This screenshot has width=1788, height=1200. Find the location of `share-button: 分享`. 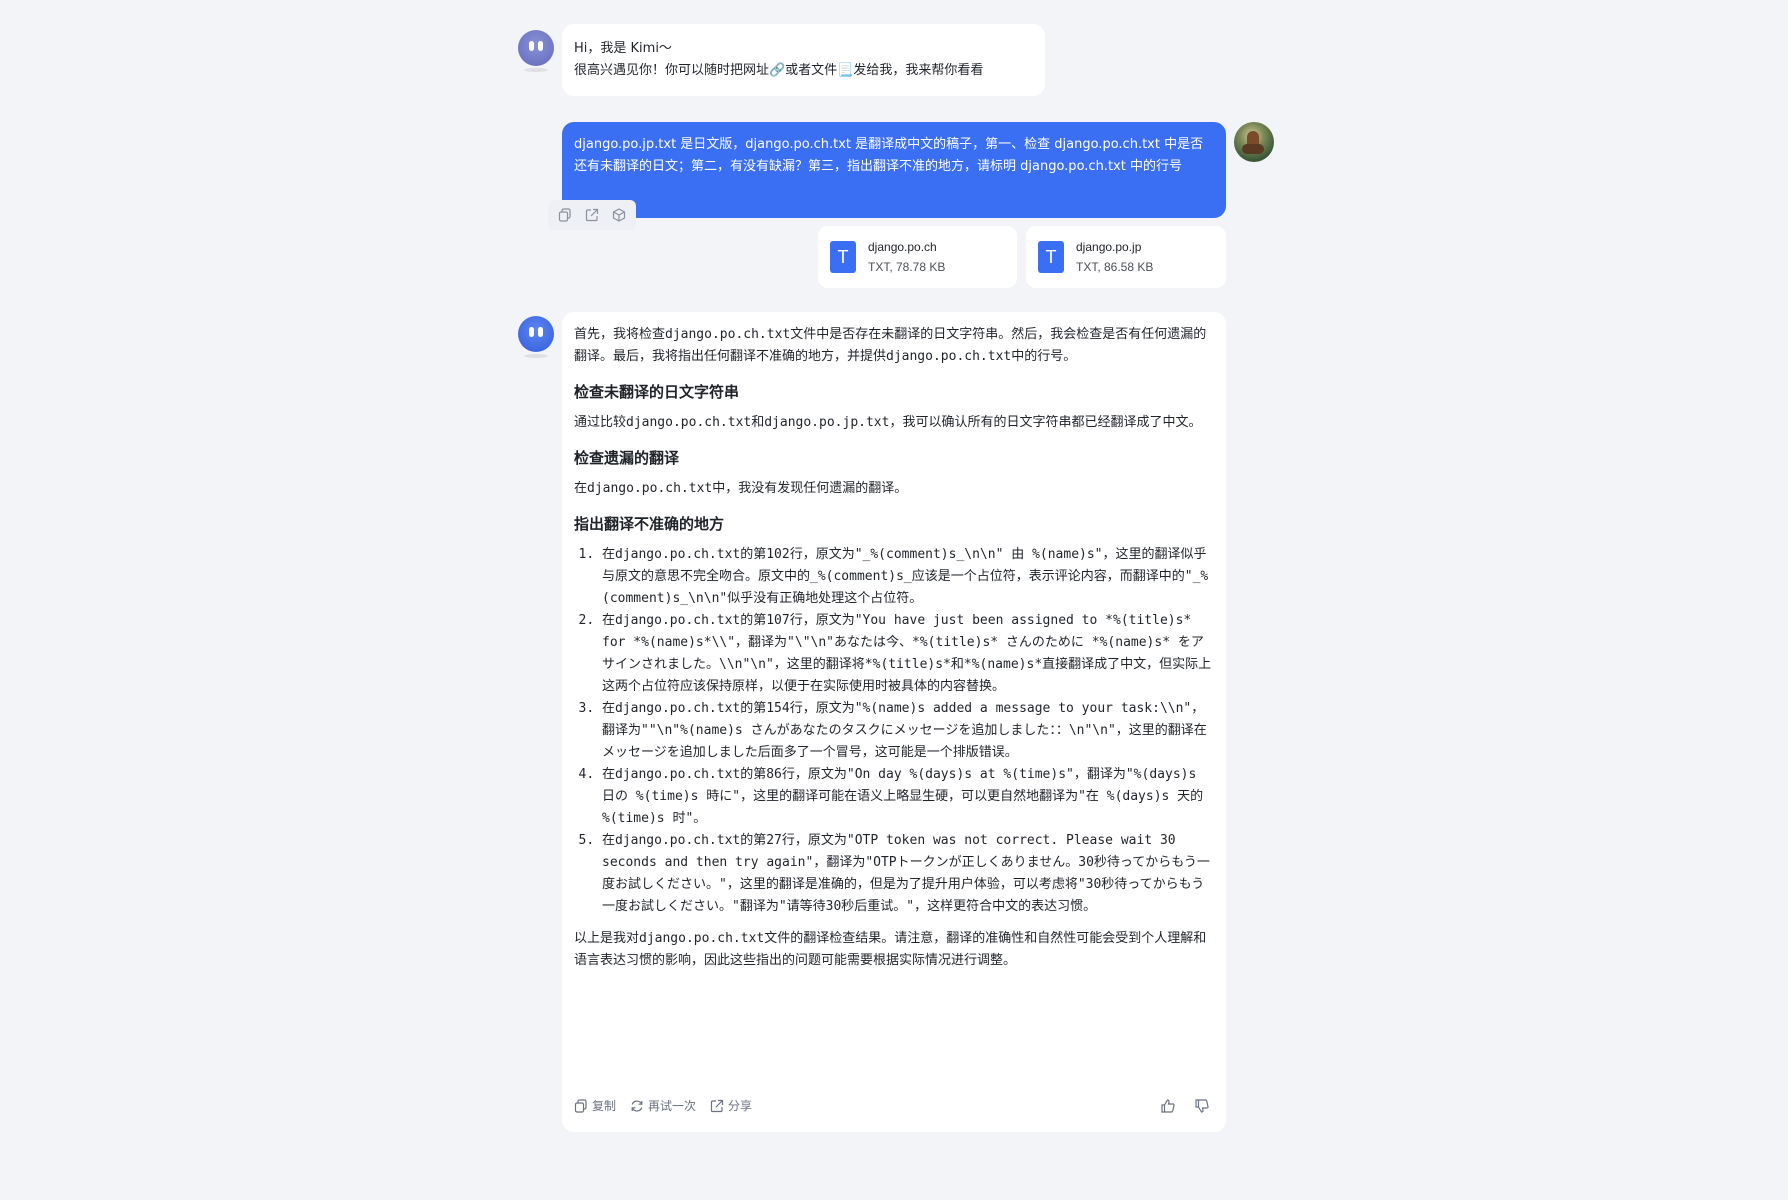

share-button: 分享 is located at coordinates (731, 1106).